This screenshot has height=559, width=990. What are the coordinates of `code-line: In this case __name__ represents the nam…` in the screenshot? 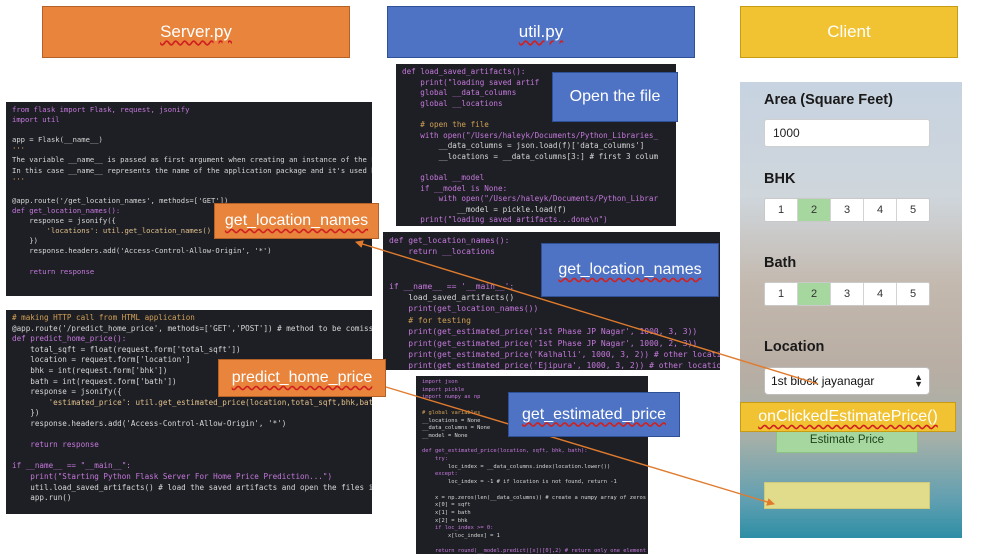 It's located at (192, 170).